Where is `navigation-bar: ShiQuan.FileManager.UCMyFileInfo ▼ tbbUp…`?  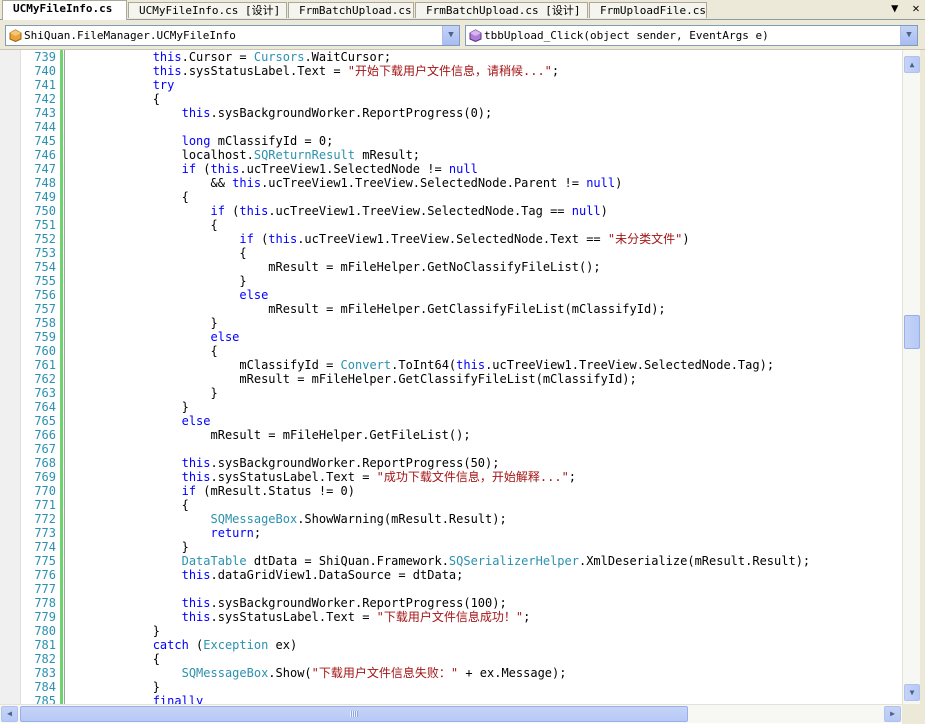 navigation-bar: ShiQuan.FileManager.UCMyFileInfo ▼ tbbUp… is located at coordinates (462, 35).